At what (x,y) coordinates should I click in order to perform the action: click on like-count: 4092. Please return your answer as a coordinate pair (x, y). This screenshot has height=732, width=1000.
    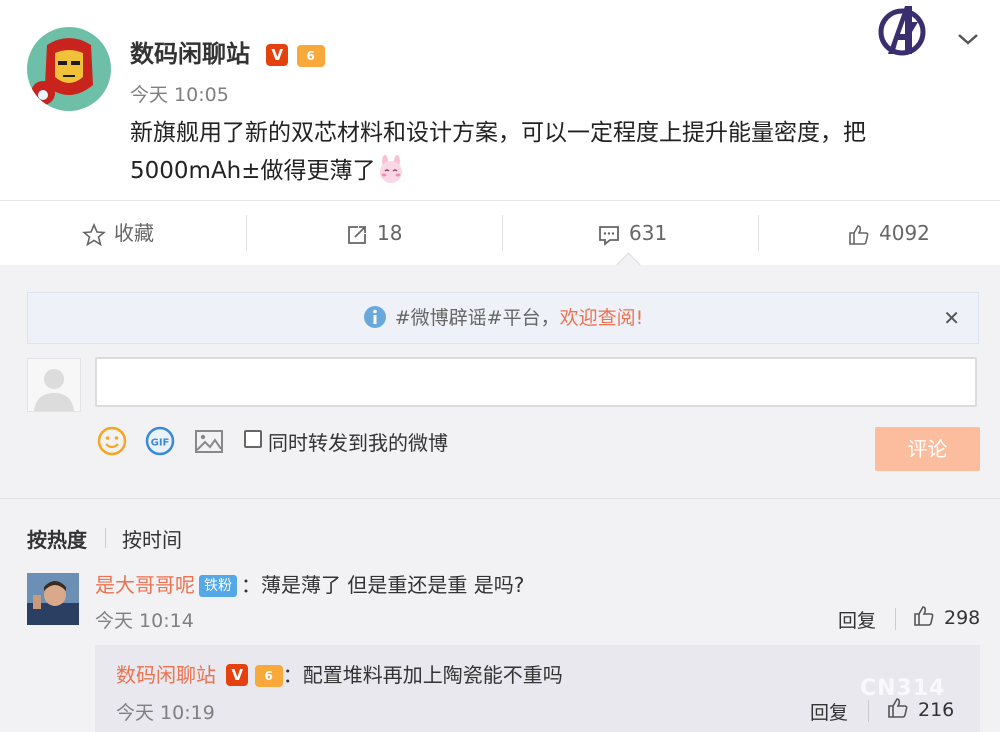
    Looking at the image, I should click on (904, 233).